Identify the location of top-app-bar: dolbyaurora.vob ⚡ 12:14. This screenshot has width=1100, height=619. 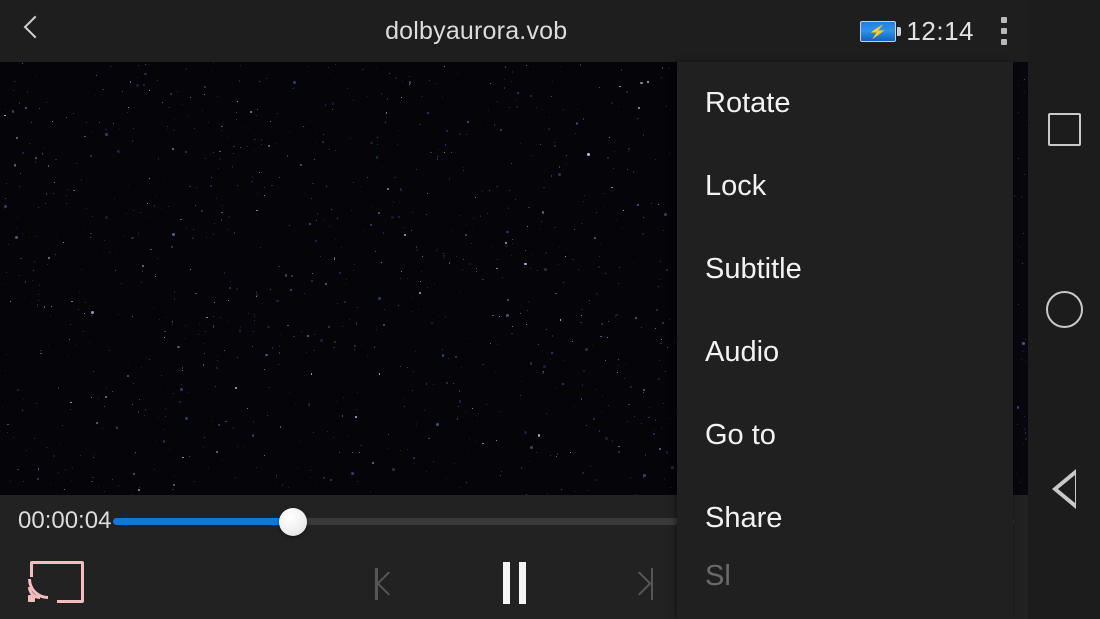
(514, 31).